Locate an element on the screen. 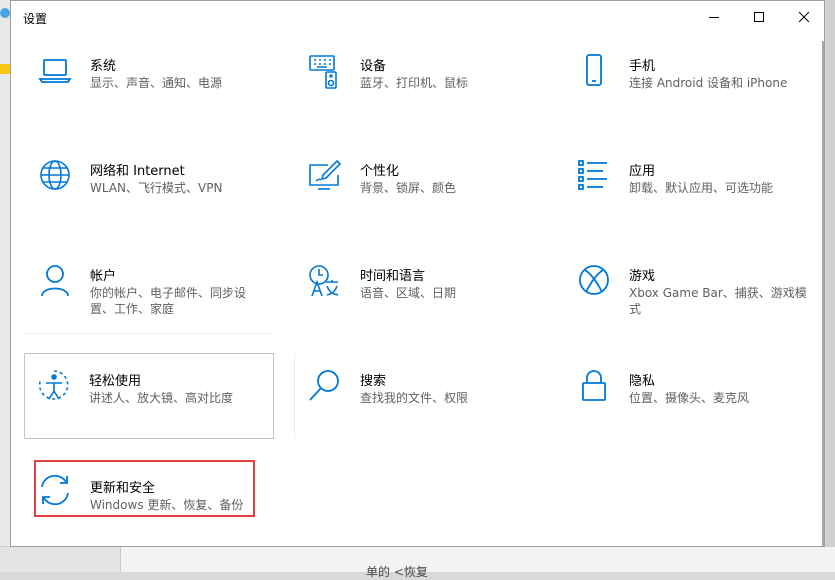 This screenshot has height=580, width=835. tile-description: Xbox Game Bar、捕获、游戏模式 is located at coordinates (718, 301).